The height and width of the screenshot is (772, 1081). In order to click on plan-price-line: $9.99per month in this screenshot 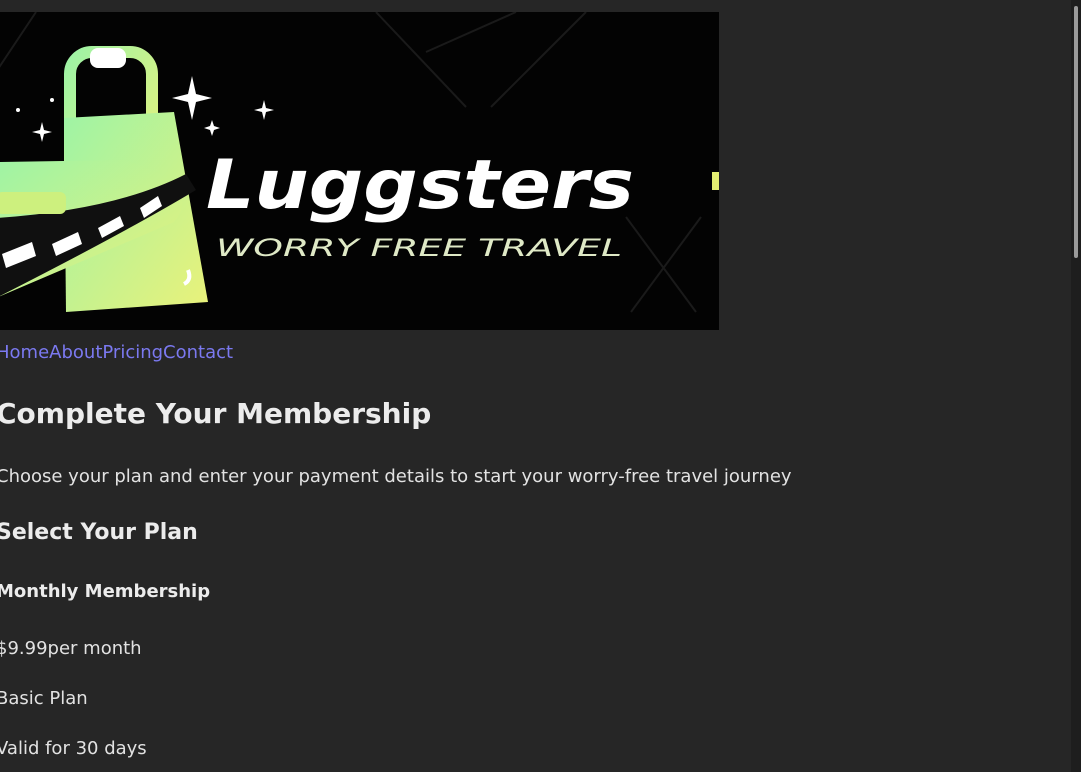, I will do `click(71, 649)`.